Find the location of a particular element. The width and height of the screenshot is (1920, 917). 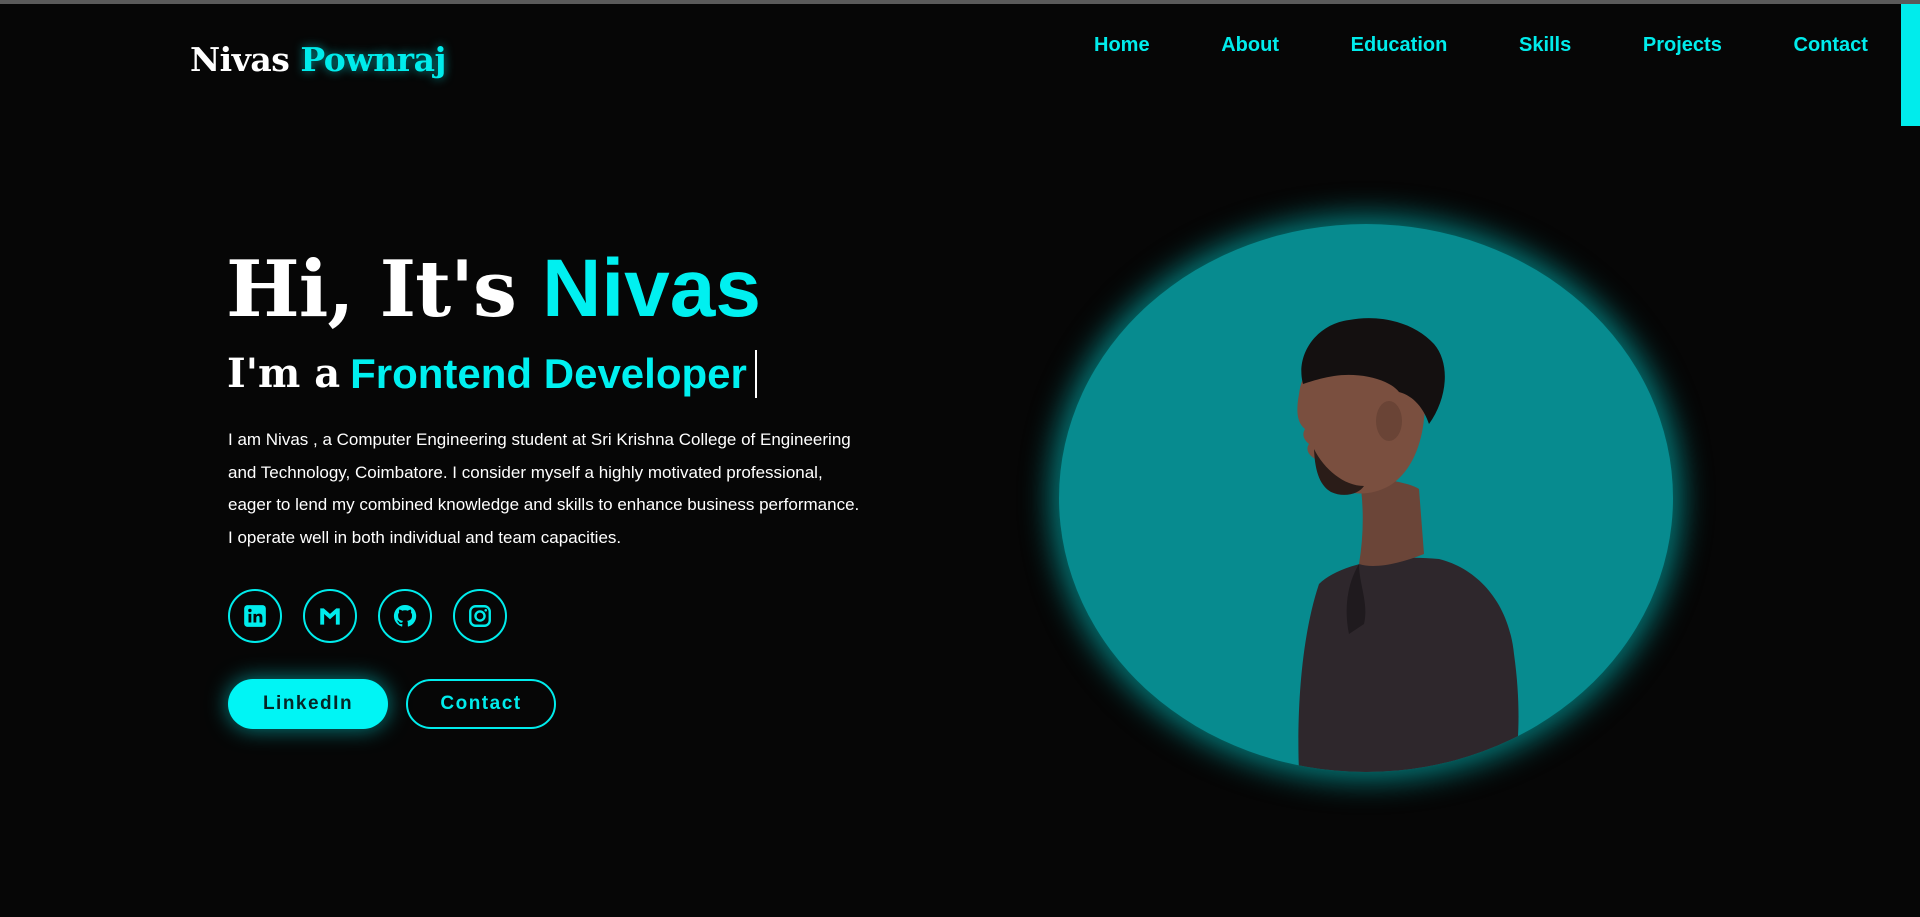

linkedin-link is located at coordinates (255, 616).